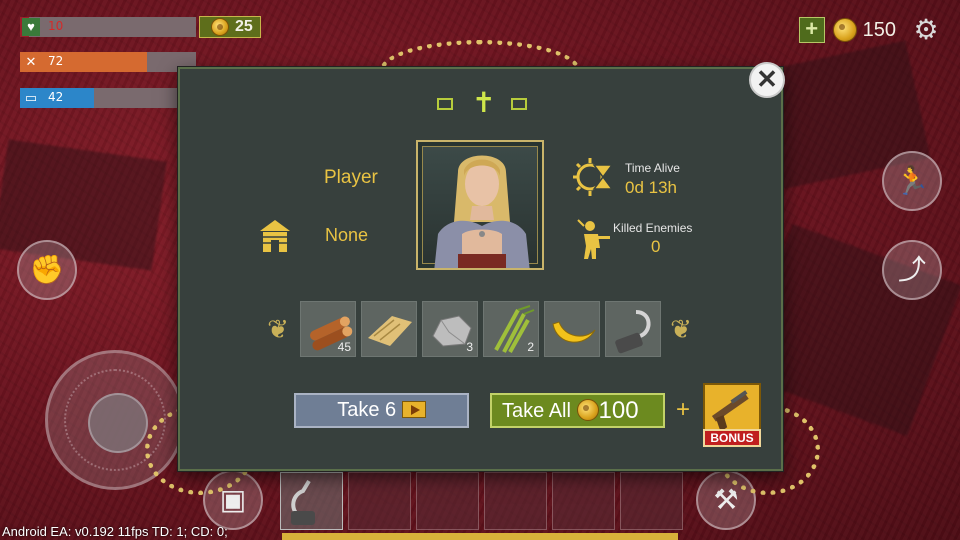  I want to click on running-man-icon: 🏃, so click(912, 180).